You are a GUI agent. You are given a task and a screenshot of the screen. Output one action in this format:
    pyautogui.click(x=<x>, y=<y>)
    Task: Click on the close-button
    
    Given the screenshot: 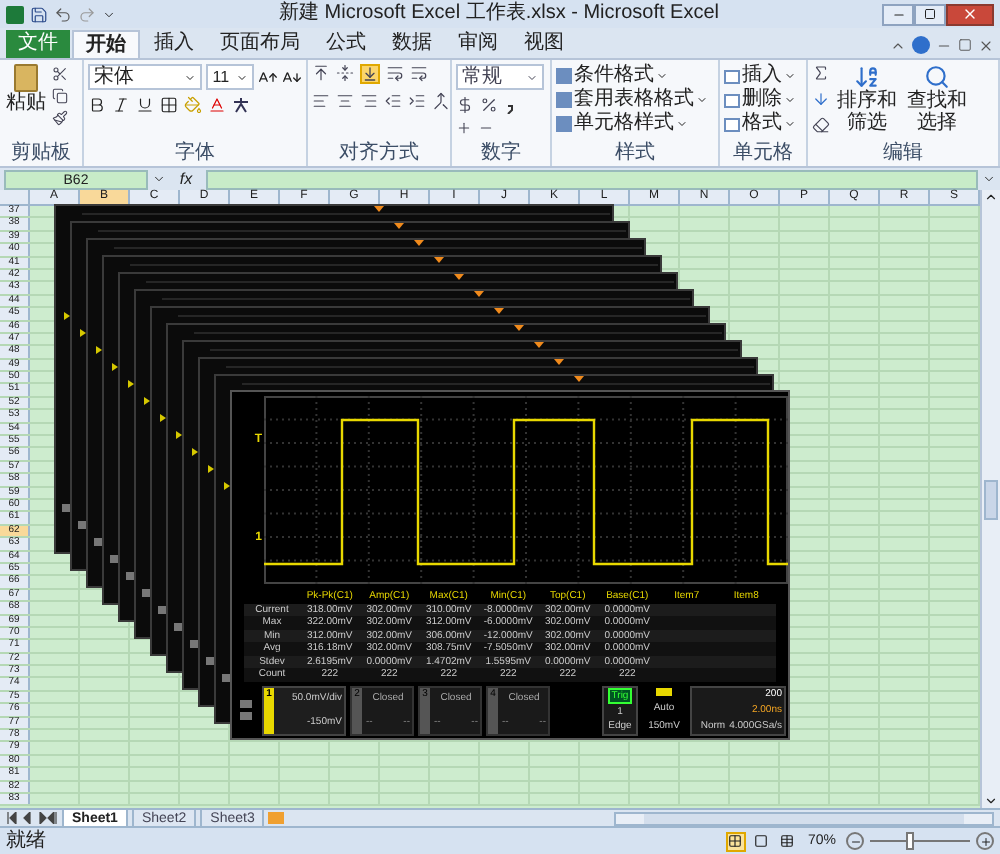 What is the action you would take?
    pyautogui.click(x=970, y=14)
    